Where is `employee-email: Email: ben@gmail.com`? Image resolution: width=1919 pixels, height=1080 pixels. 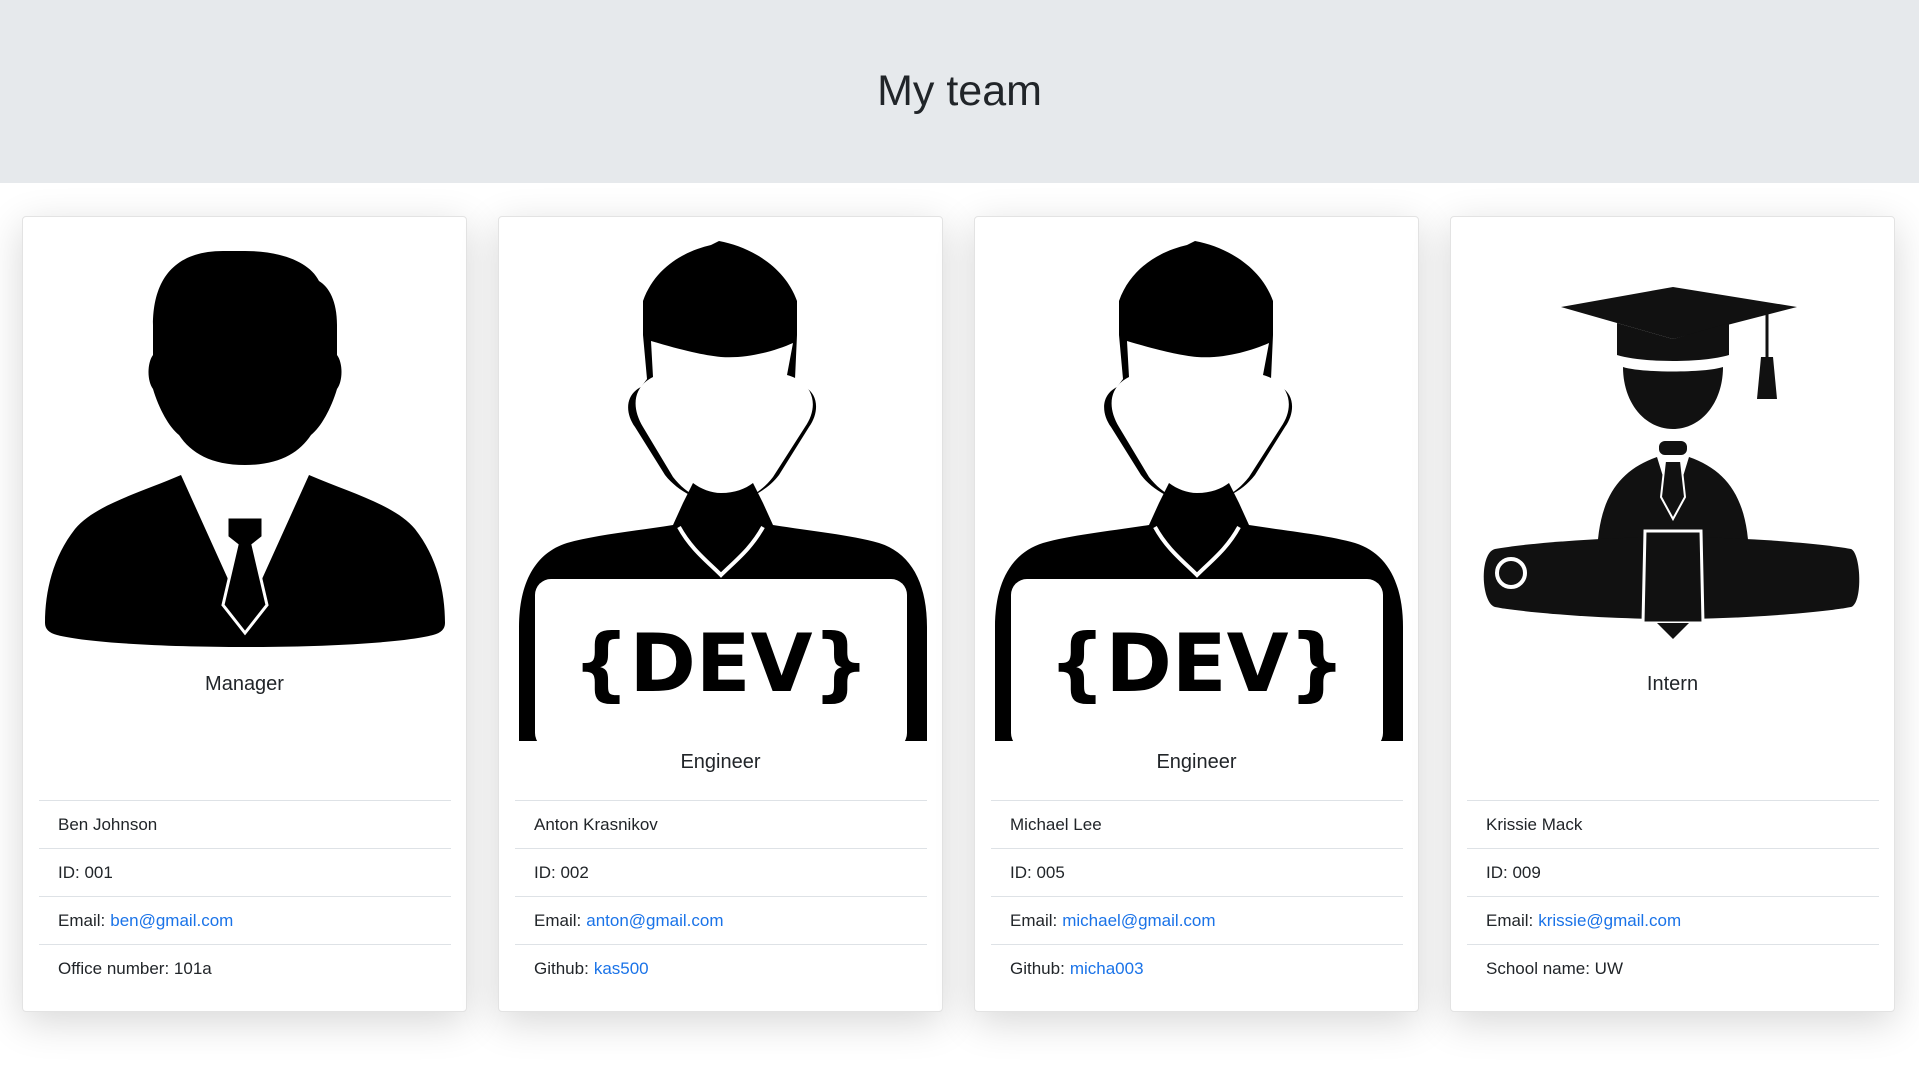 employee-email: Email: ben@gmail.com is located at coordinates (245, 921).